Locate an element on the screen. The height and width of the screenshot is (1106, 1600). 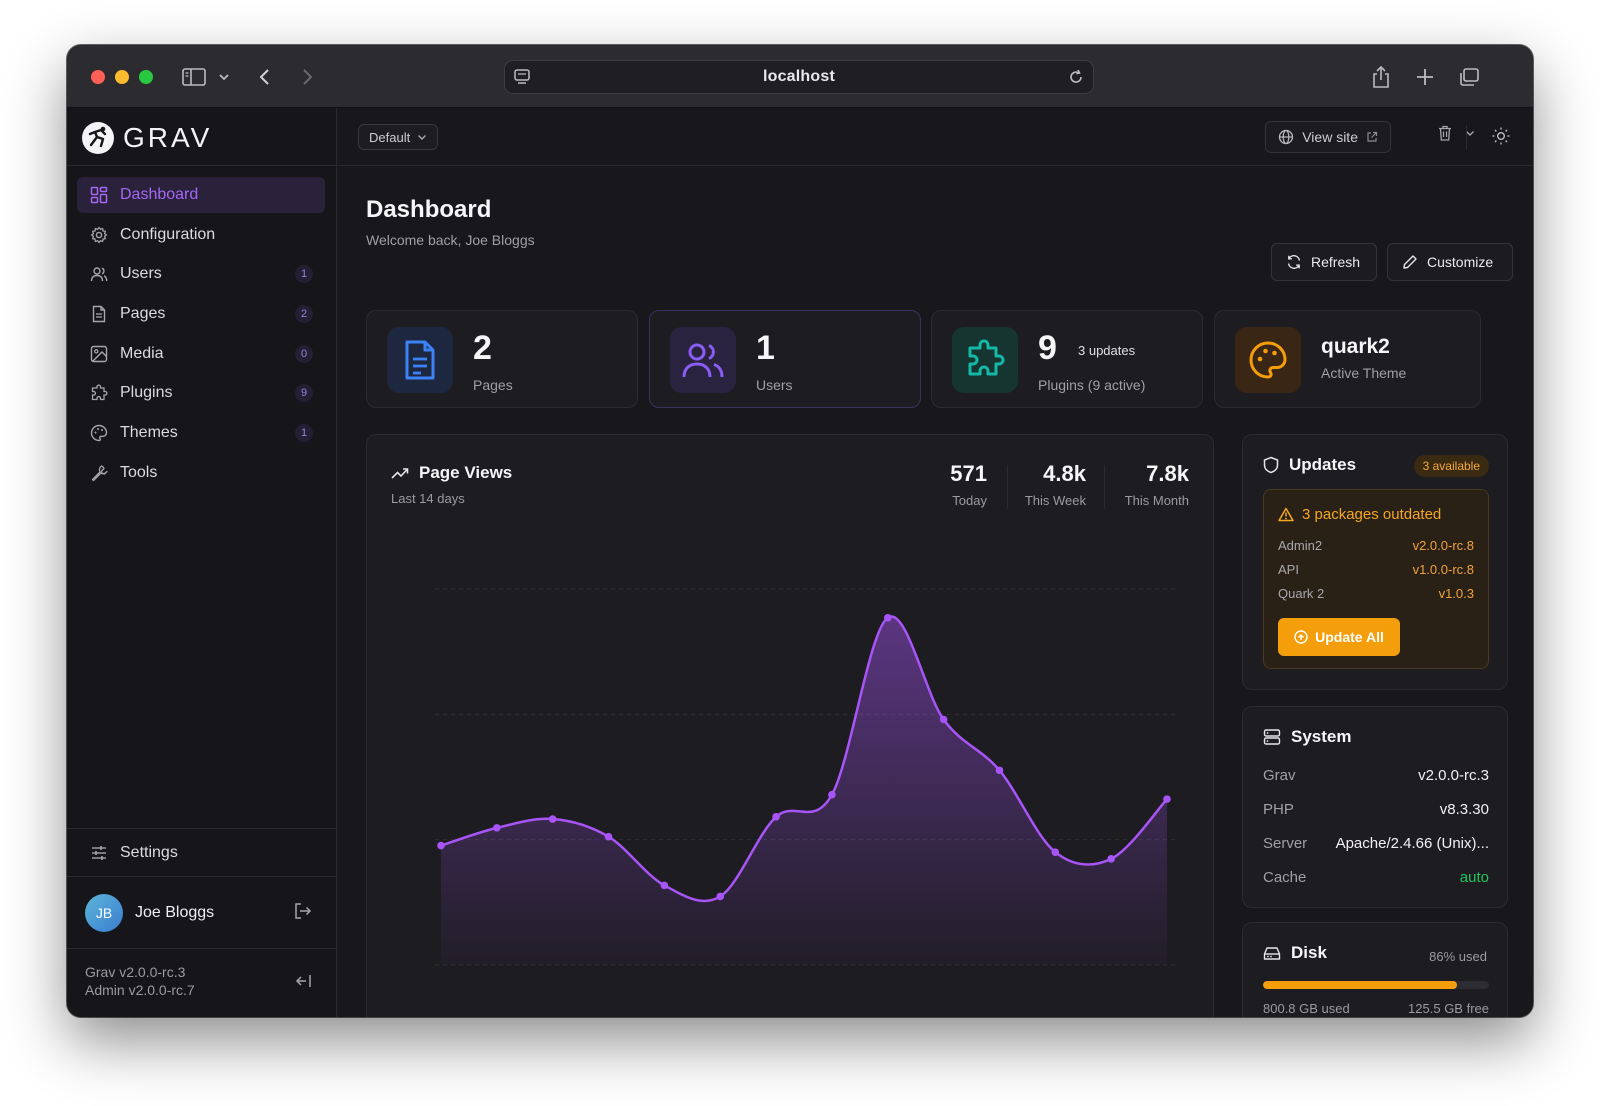
page-settings-icon is located at coordinates (522, 79).